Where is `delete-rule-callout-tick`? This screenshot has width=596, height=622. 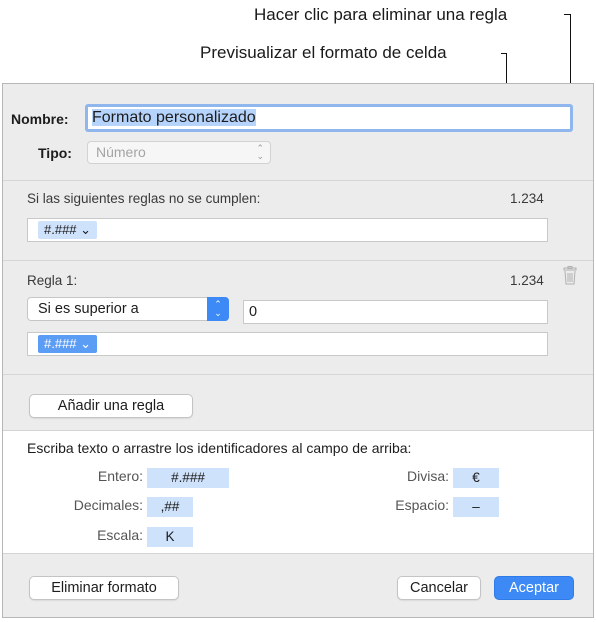 delete-rule-callout-tick is located at coordinates (567, 14).